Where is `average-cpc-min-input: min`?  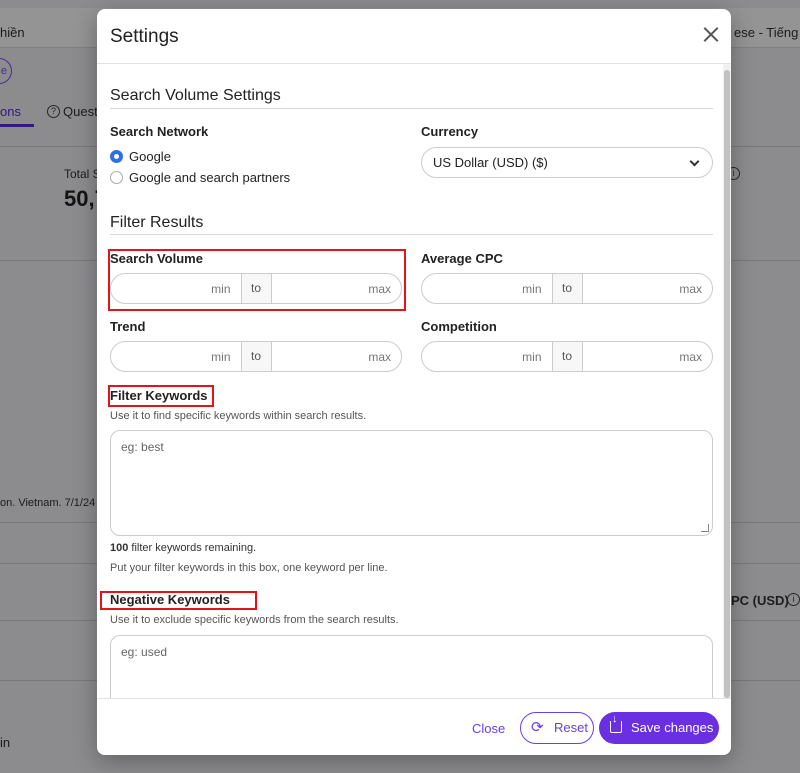
average-cpc-min-input: min is located at coordinates (487, 288).